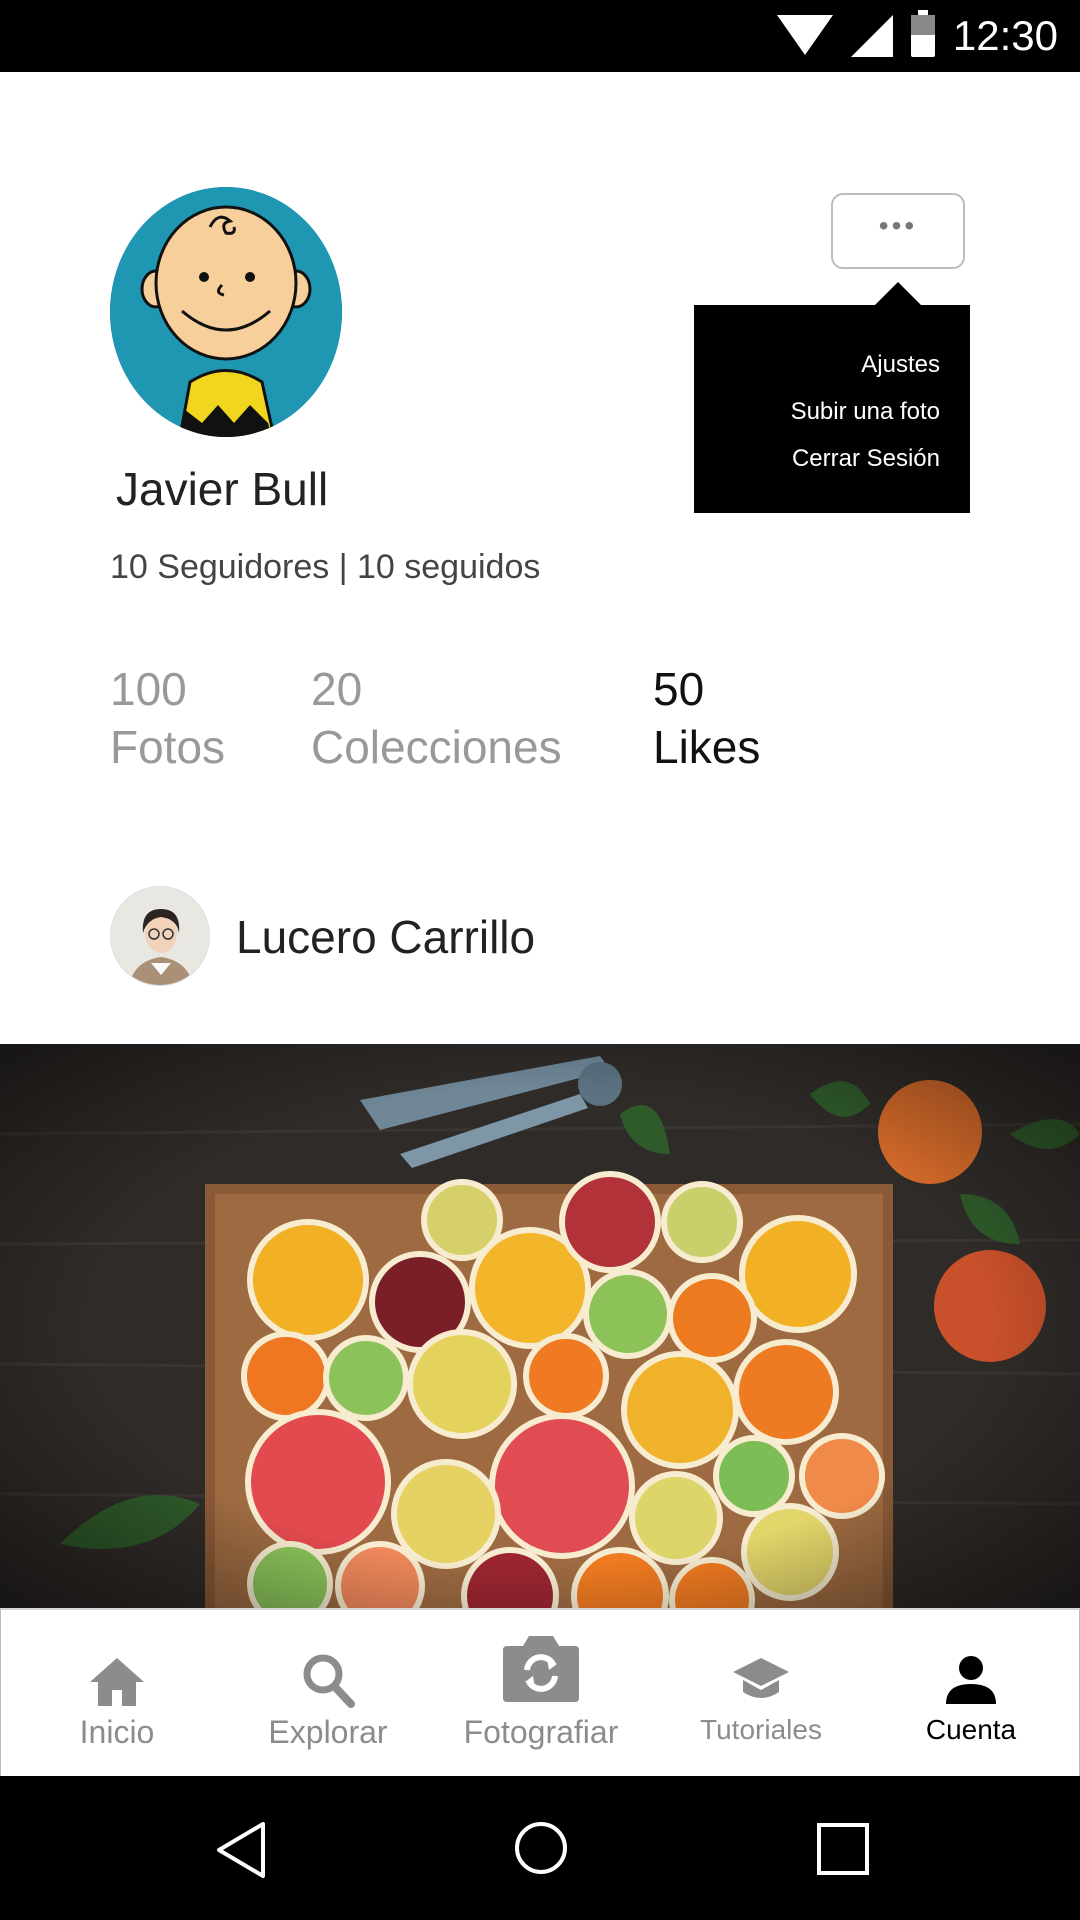  Describe the element at coordinates (804, 35) in the screenshot. I see `wifi-icon` at that location.